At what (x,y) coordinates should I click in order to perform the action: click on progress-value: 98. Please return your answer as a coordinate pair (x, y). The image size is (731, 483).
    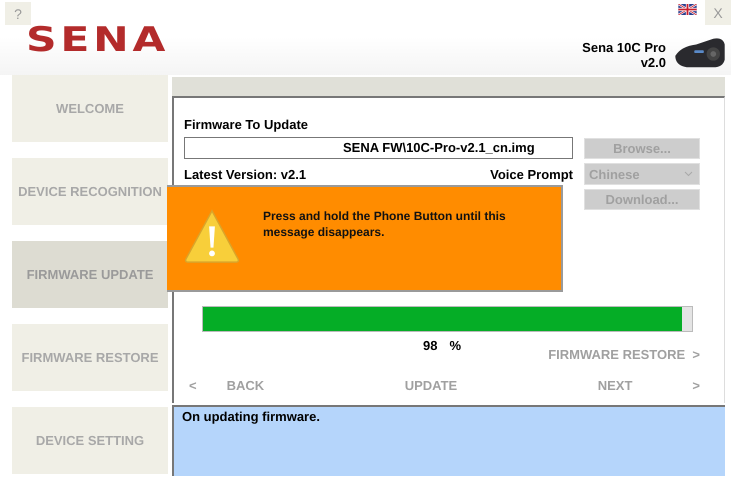
    Looking at the image, I should click on (430, 345).